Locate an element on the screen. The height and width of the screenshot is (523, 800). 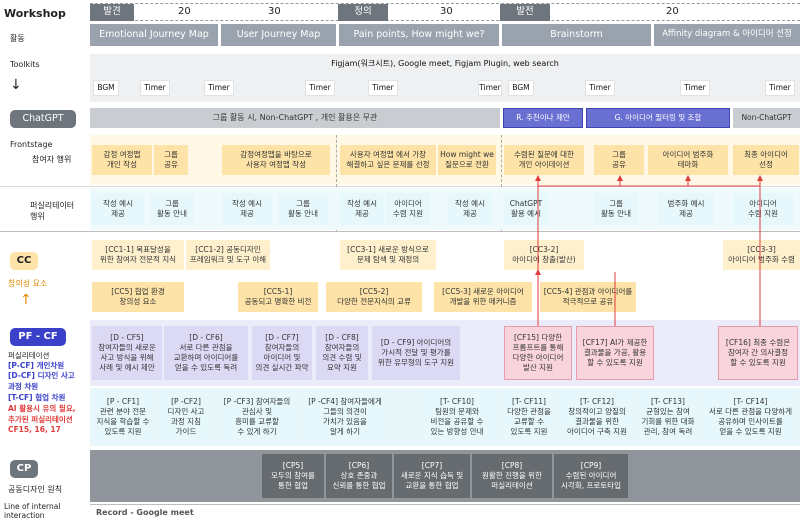
cc-item: [CC5-1] 공동되고 명확한 비전 is located at coordinates (278, 297).